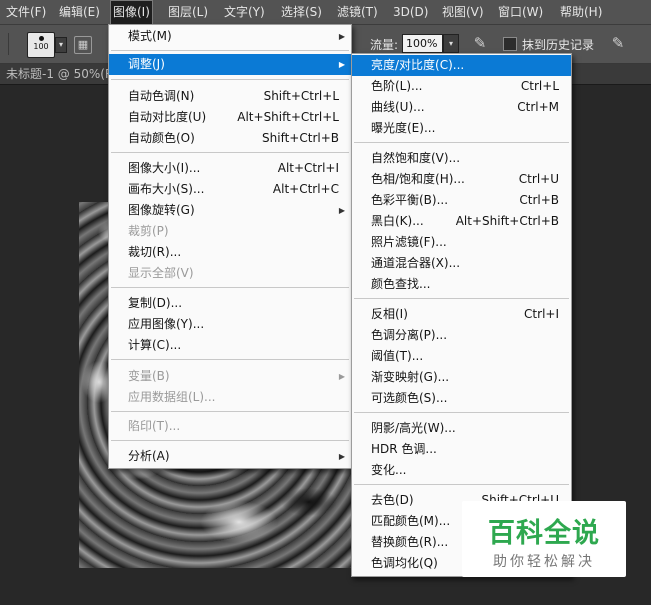 The height and width of the screenshot is (605, 651). I want to click on menu-item-shortcut: Alt+Shift+Ctrl+B, so click(507, 221).